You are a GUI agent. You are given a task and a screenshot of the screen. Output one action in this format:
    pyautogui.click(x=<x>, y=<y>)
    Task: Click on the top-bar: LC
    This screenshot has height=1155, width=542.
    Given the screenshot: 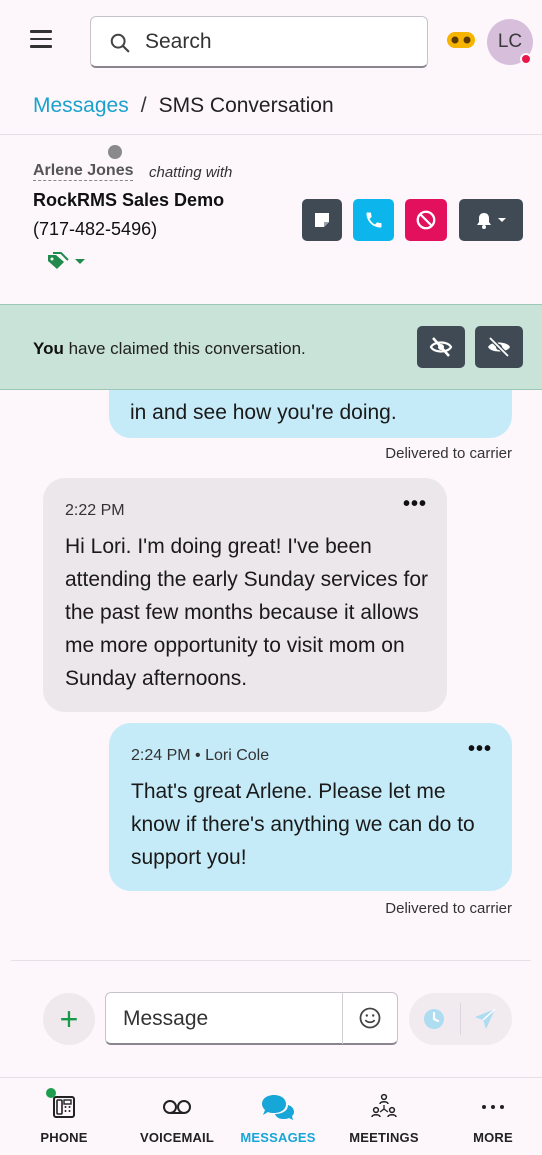 What is the action you would take?
    pyautogui.click(x=271, y=40)
    